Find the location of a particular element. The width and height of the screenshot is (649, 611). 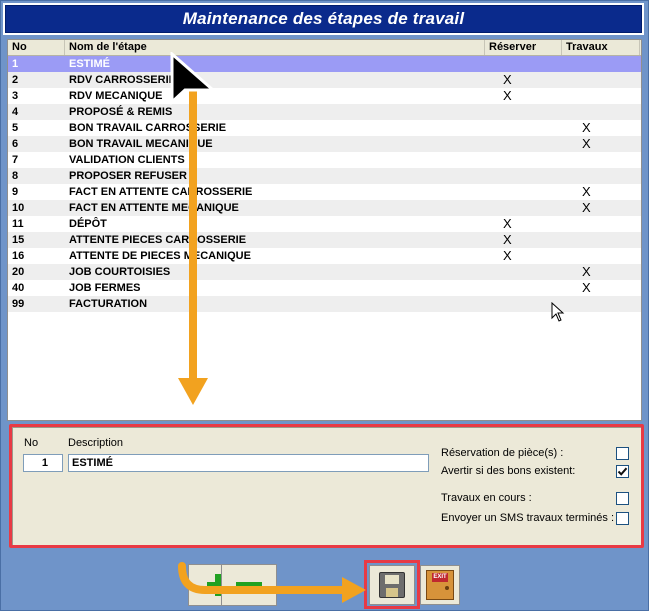

delete-button is located at coordinates (249, 585).